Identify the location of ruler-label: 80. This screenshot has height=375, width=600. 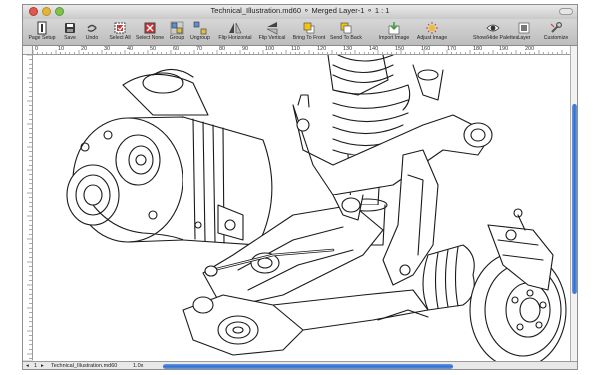
(222, 49).